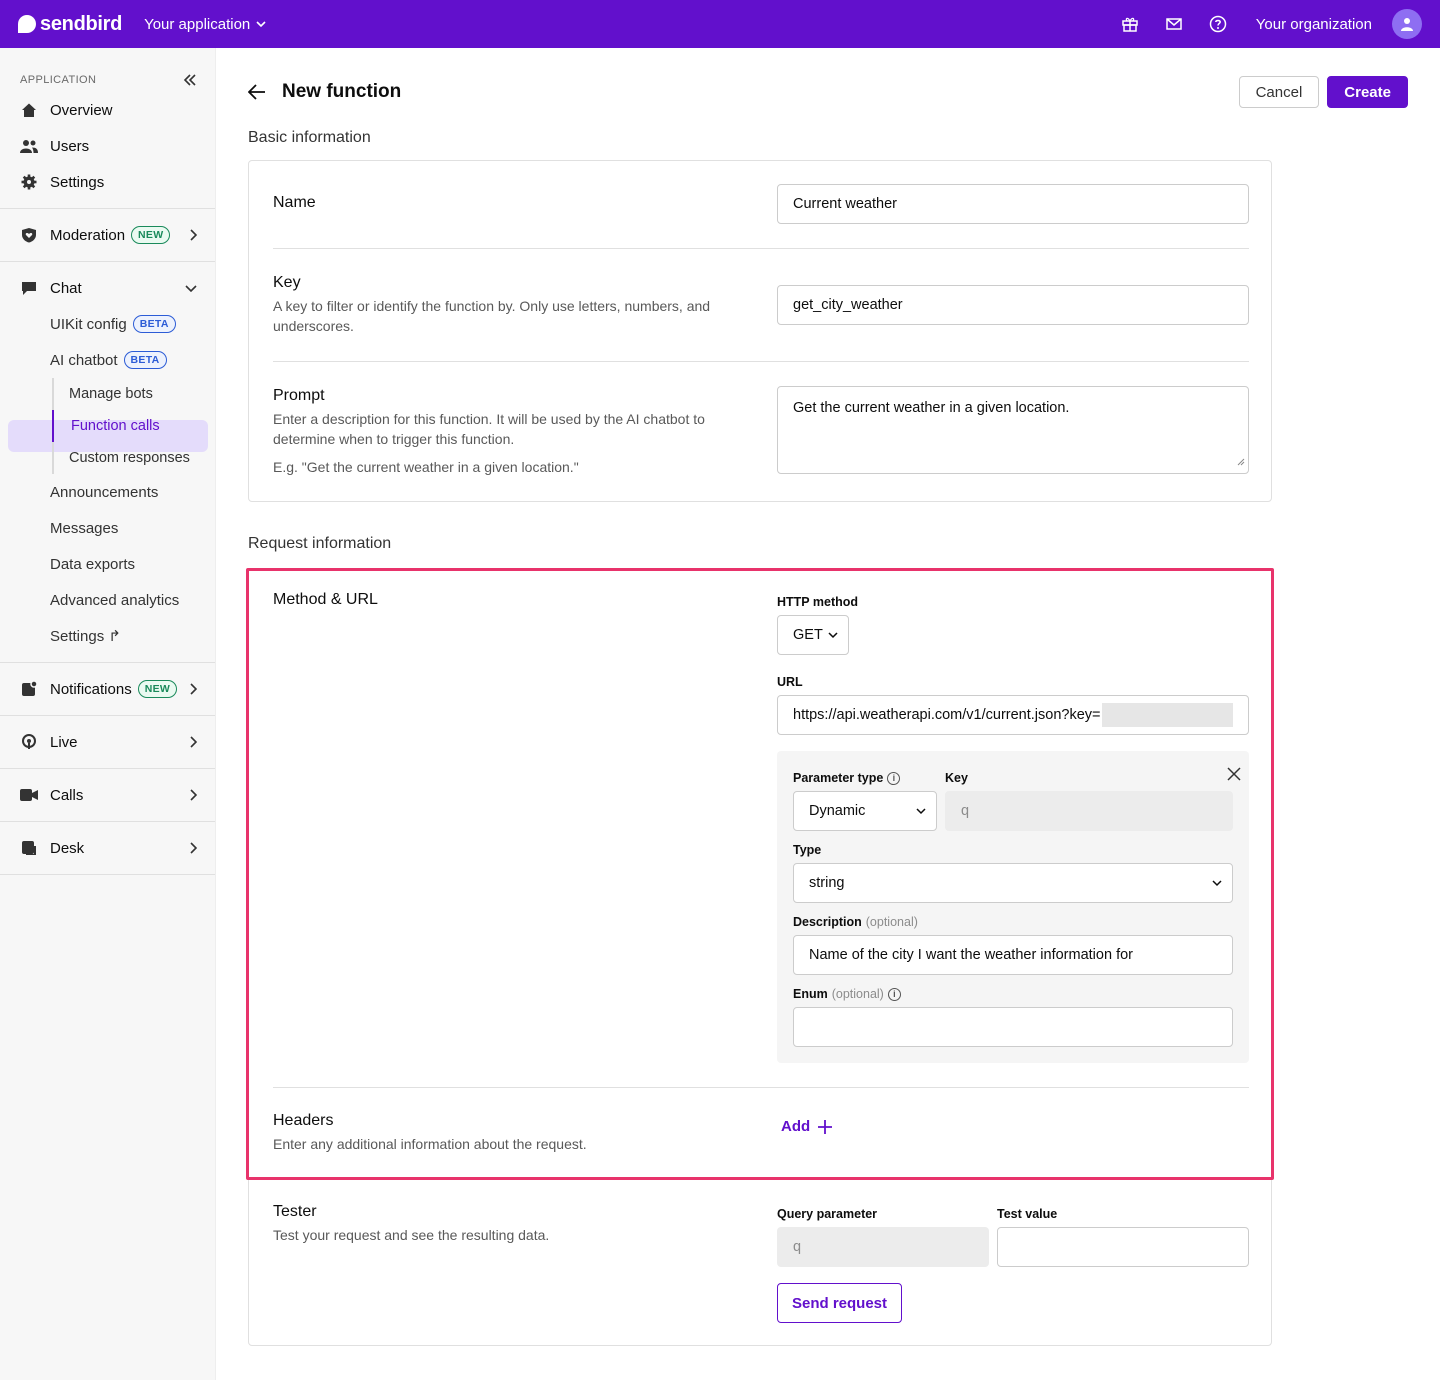 The width and height of the screenshot is (1440, 1380). What do you see at coordinates (325, 599) in the screenshot?
I see `method-url-label: Method & URL` at bounding box center [325, 599].